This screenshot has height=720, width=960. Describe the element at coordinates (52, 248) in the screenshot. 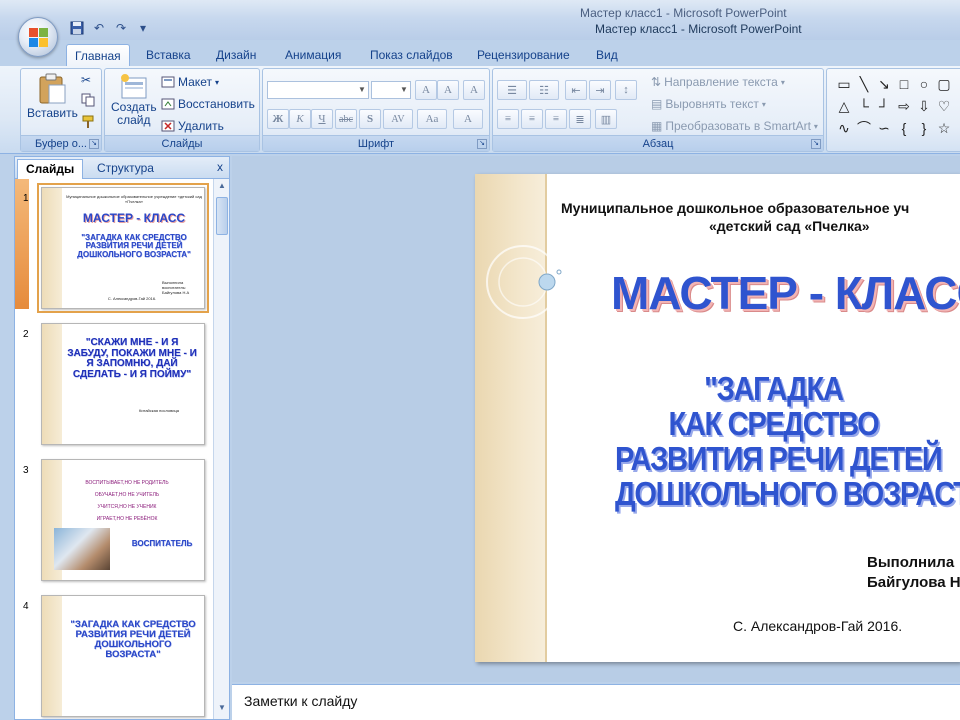

I see `thumb-decoration` at that location.